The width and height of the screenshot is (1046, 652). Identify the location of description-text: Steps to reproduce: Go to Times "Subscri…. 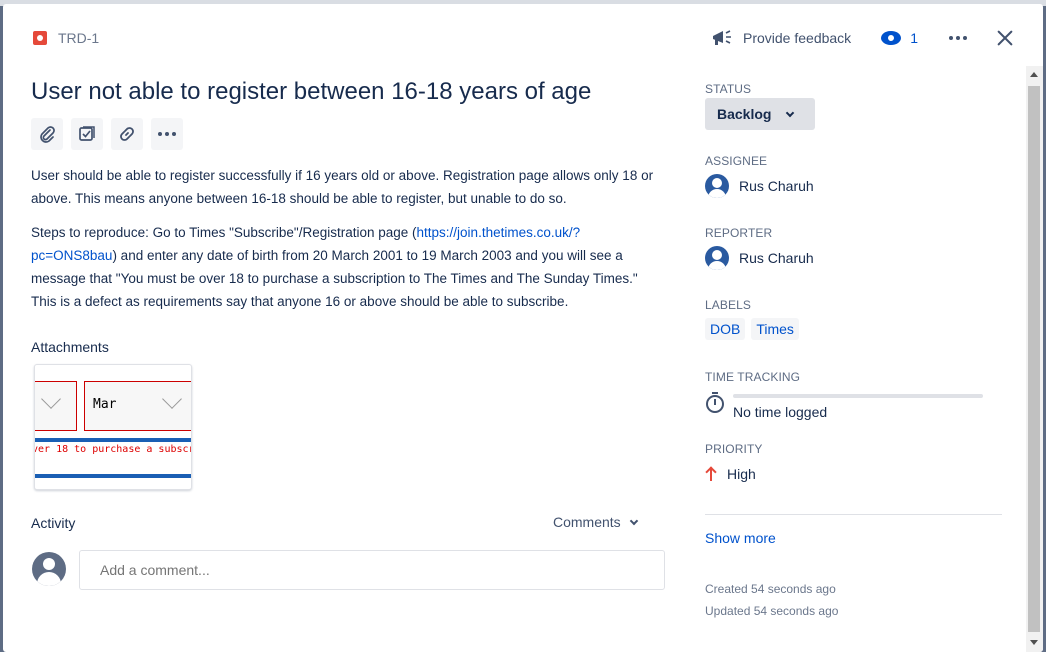
(224, 232).